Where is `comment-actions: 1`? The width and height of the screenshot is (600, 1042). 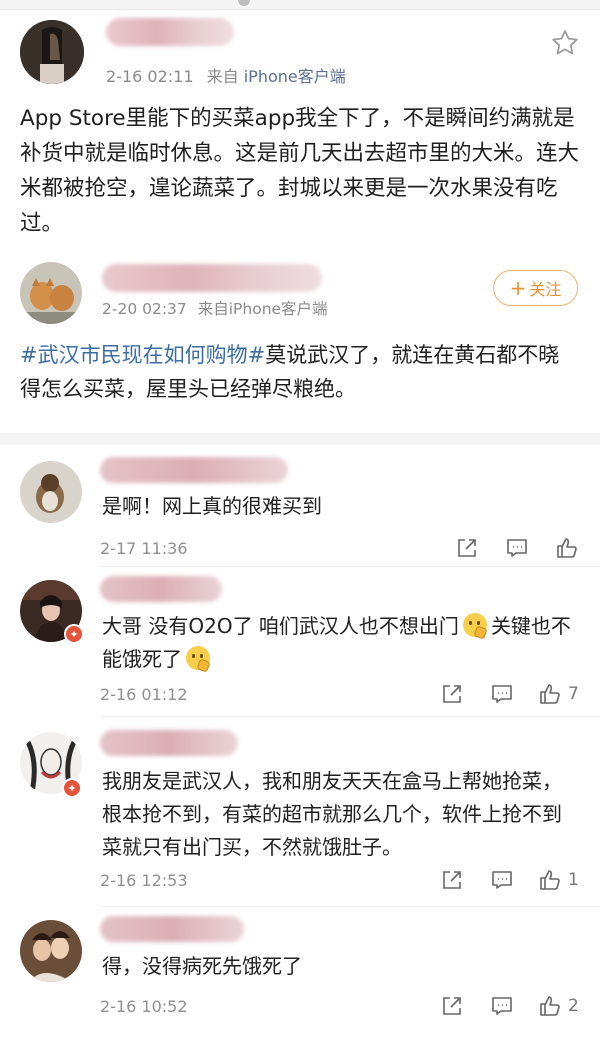
comment-actions: 1 is located at coordinates (300, 880).